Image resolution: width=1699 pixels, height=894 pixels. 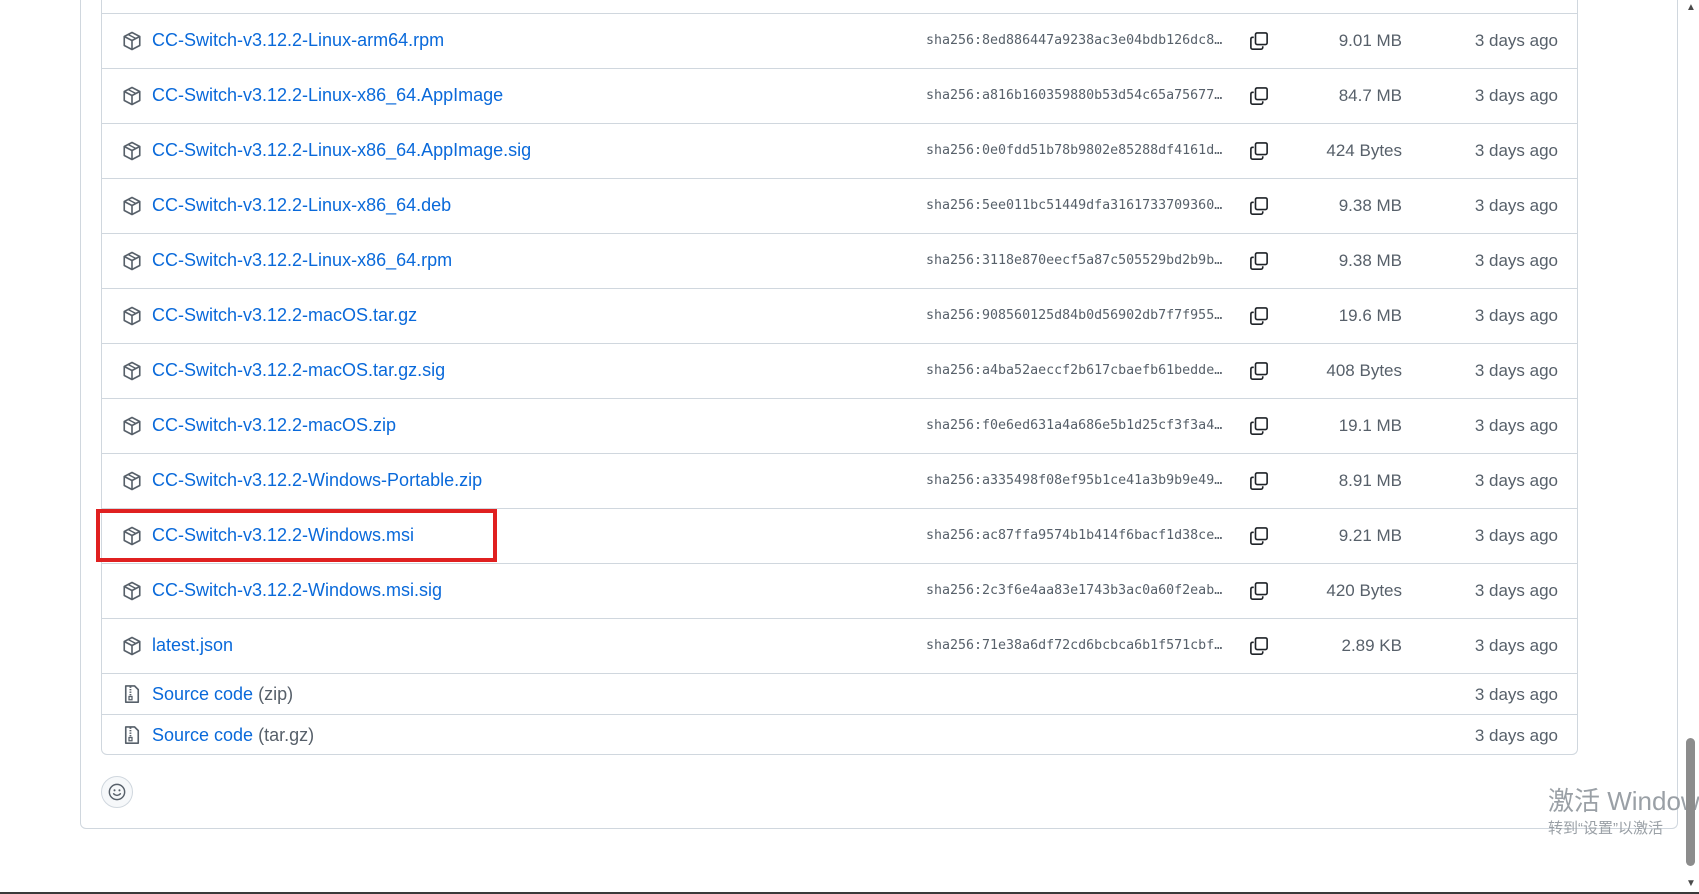 What do you see at coordinates (301, 205) in the screenshot?
I see `asset-name-link: CC-Switch-v3.12.2-Linux-x86_64.deb` at bounding box center [301, 205].